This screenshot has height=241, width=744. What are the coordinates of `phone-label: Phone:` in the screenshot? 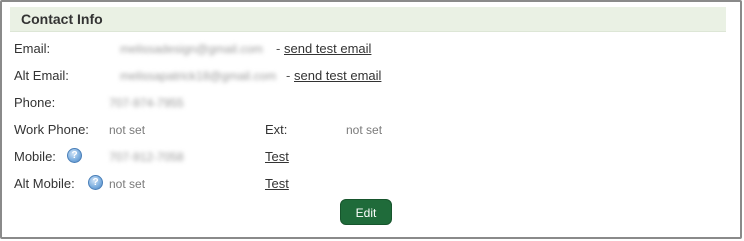 It's located at (35, 102).